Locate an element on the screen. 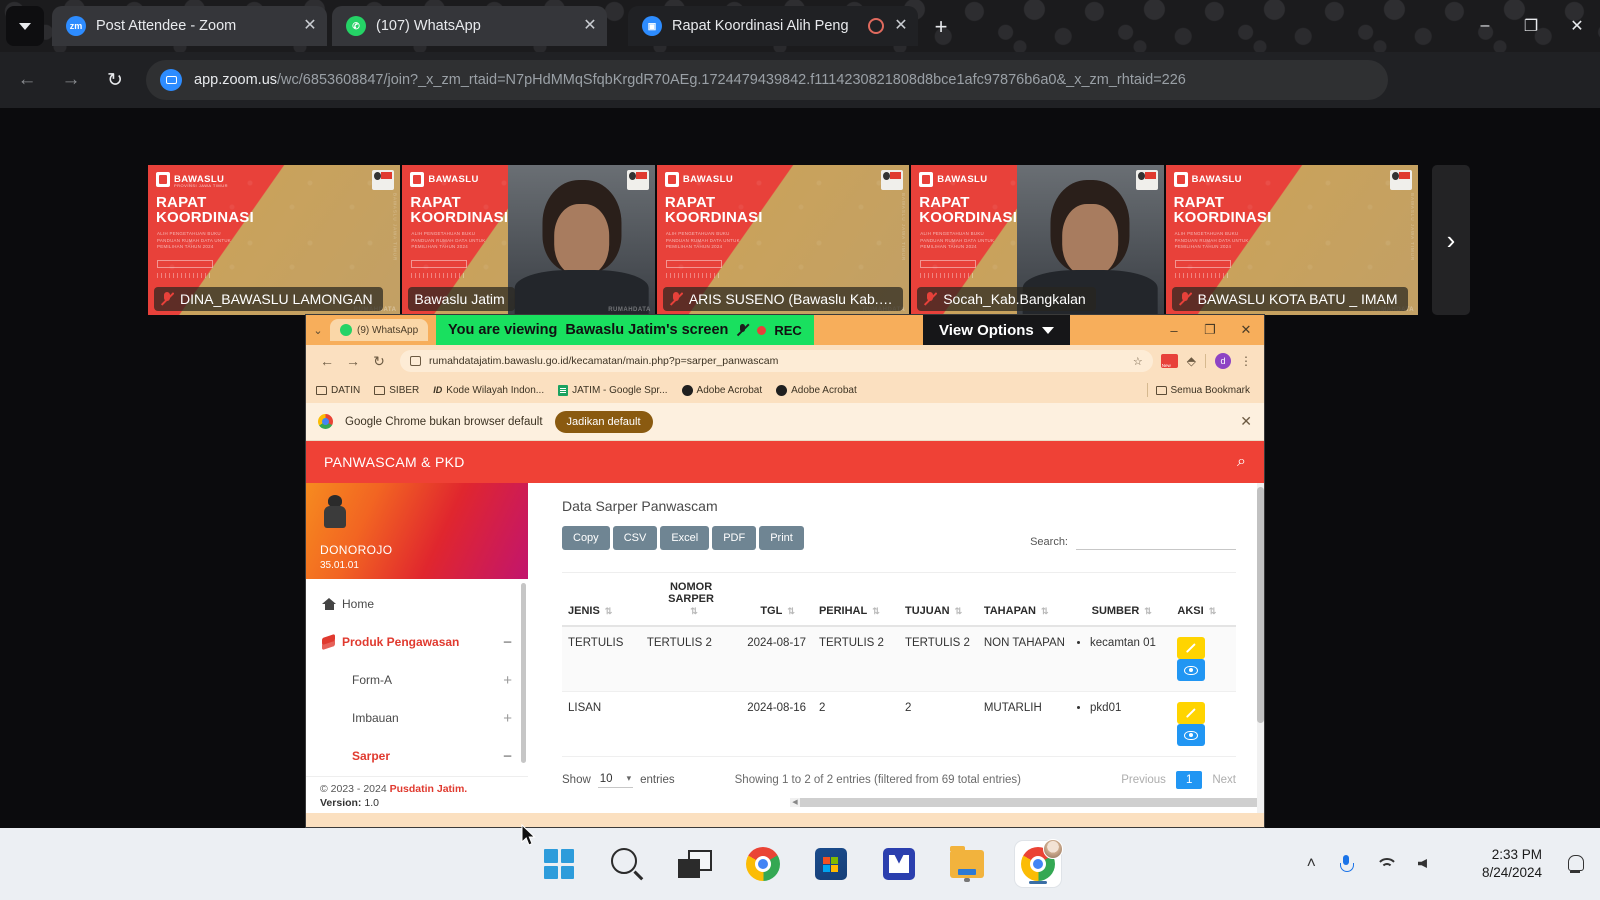  browser-tab-1: ✆ (107) WhatsApp ✕ is located at coordinates (469, 26).